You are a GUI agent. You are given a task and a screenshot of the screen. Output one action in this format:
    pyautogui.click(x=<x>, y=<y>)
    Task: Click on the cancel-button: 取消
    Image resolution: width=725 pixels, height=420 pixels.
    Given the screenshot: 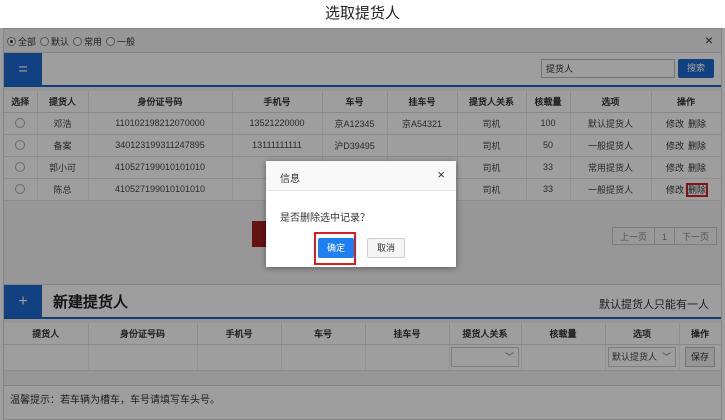 What is the action you would take?
    pyautogui.click(x=386, y=248)
    